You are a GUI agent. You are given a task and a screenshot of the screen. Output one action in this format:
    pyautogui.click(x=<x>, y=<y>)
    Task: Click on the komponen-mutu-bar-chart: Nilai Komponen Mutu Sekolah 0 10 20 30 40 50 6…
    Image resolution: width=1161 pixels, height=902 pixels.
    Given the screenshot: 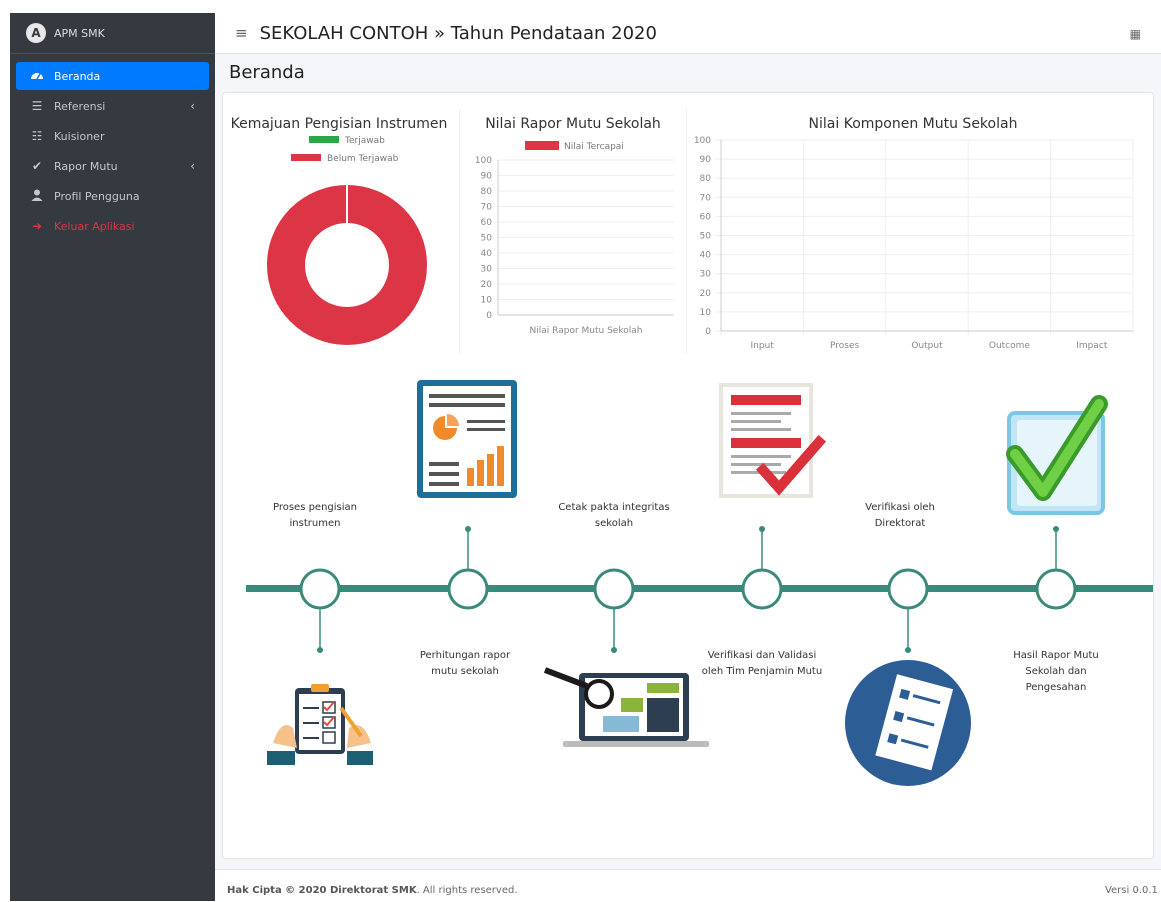 What is the action you would take?
    pyautogui.click(x=914, y=233)
    